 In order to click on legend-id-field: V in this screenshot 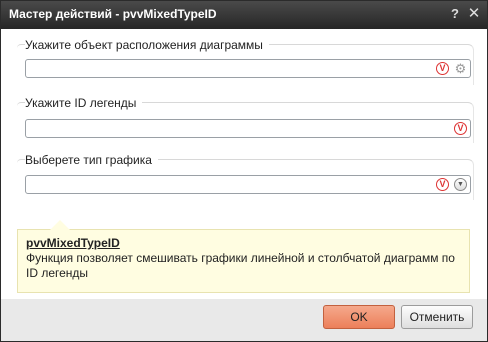, I will do `click(248, 128)`.